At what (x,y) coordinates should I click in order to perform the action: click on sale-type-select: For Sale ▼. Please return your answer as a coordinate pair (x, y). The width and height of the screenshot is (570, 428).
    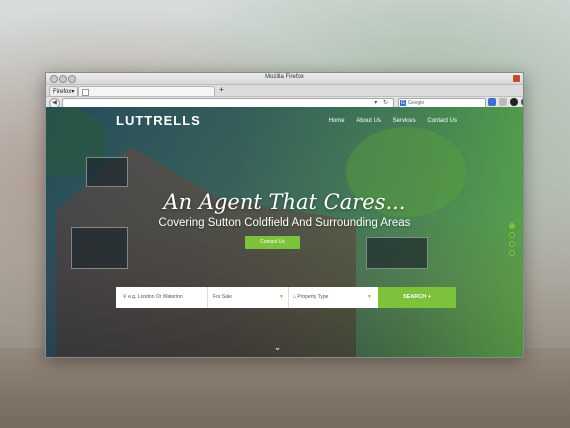
    Looking at the image, I should click on (248, 297).